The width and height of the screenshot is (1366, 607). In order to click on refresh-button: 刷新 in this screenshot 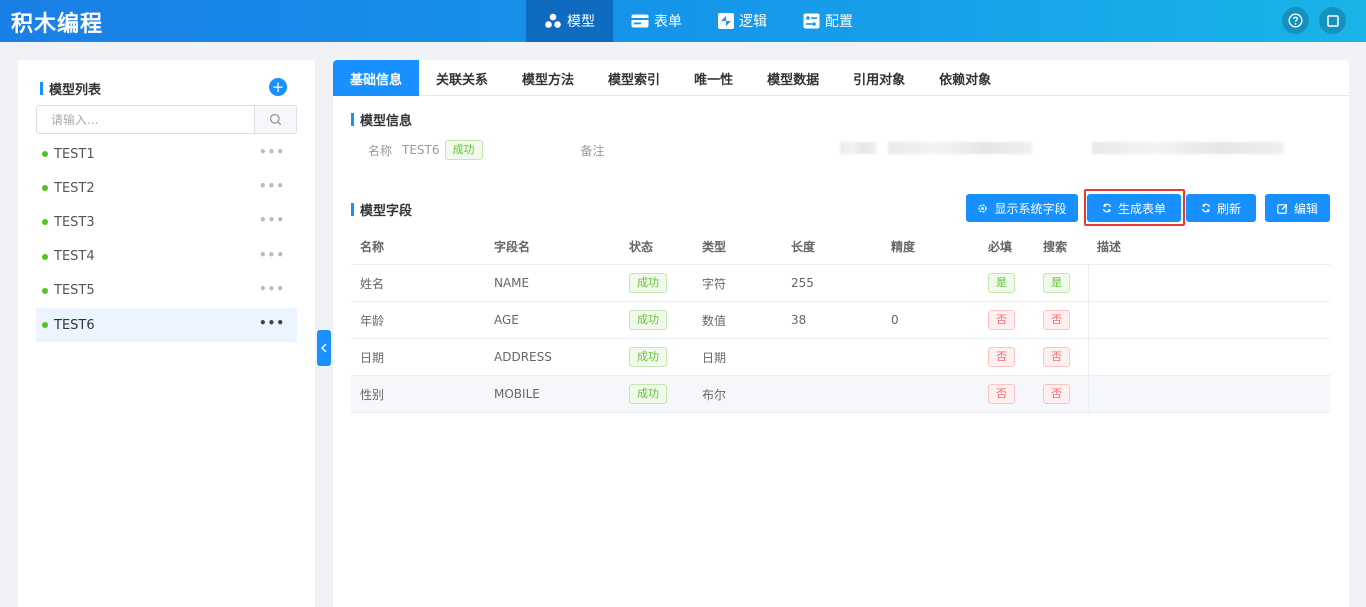, I will do `click(1221, 208)`.